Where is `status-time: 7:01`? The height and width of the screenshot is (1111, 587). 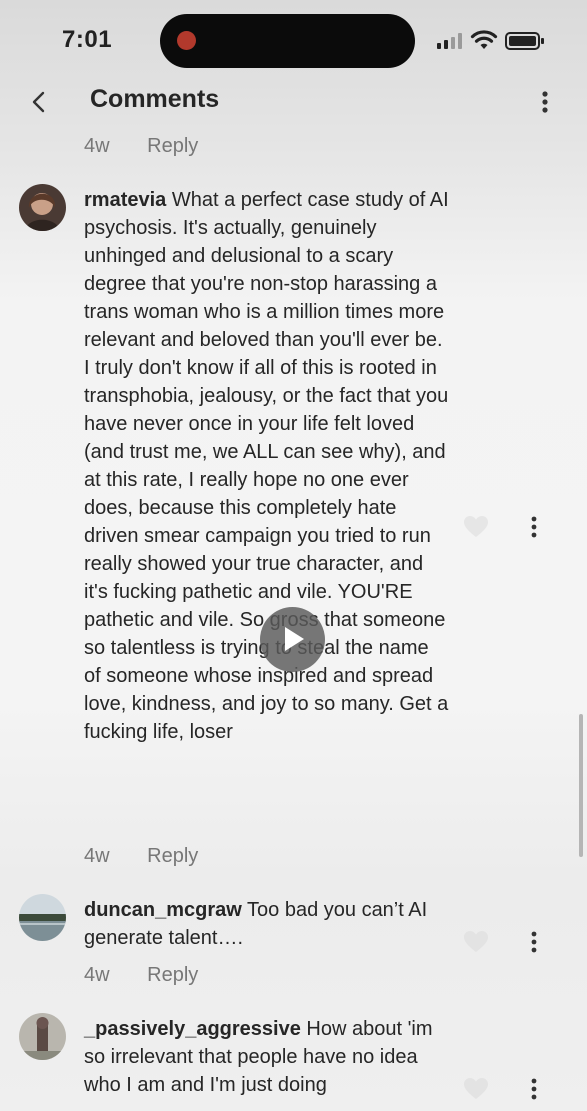 status-time: 7:01 is located at coordinates (87, 39).